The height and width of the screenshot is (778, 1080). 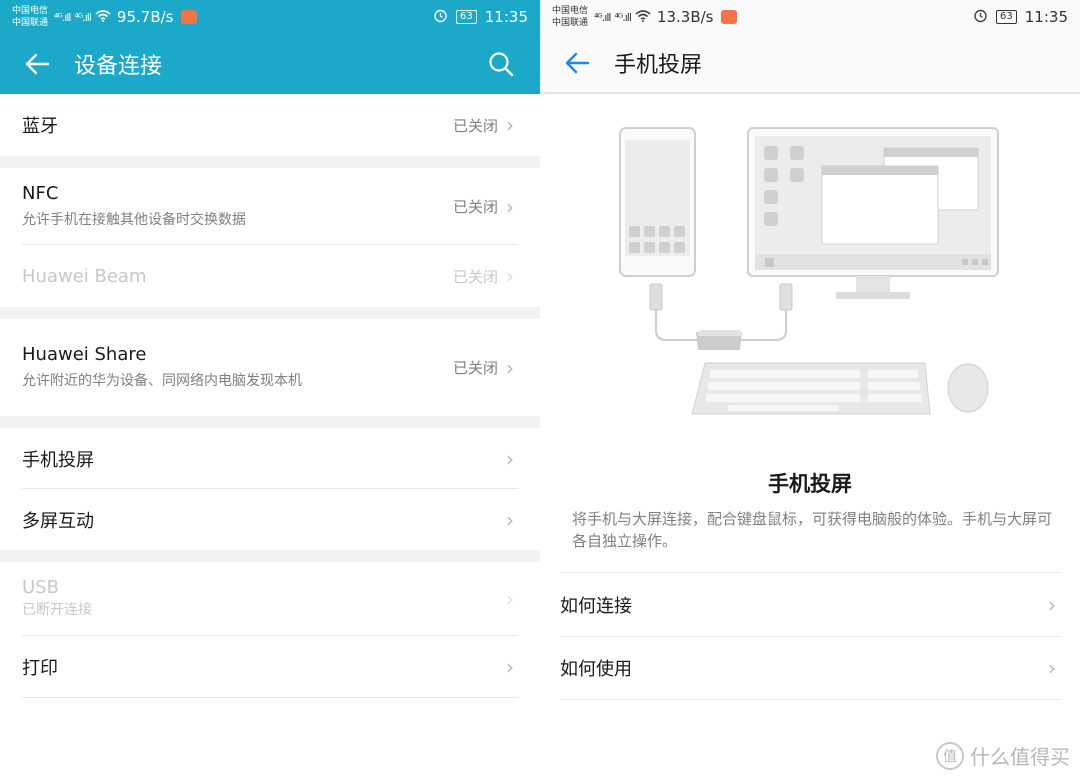 What do you see at coordinates (270, 599) in the screenshot?
I see `setting-usb: USB 已断开连接 ›` at bounding box center [270, 599].